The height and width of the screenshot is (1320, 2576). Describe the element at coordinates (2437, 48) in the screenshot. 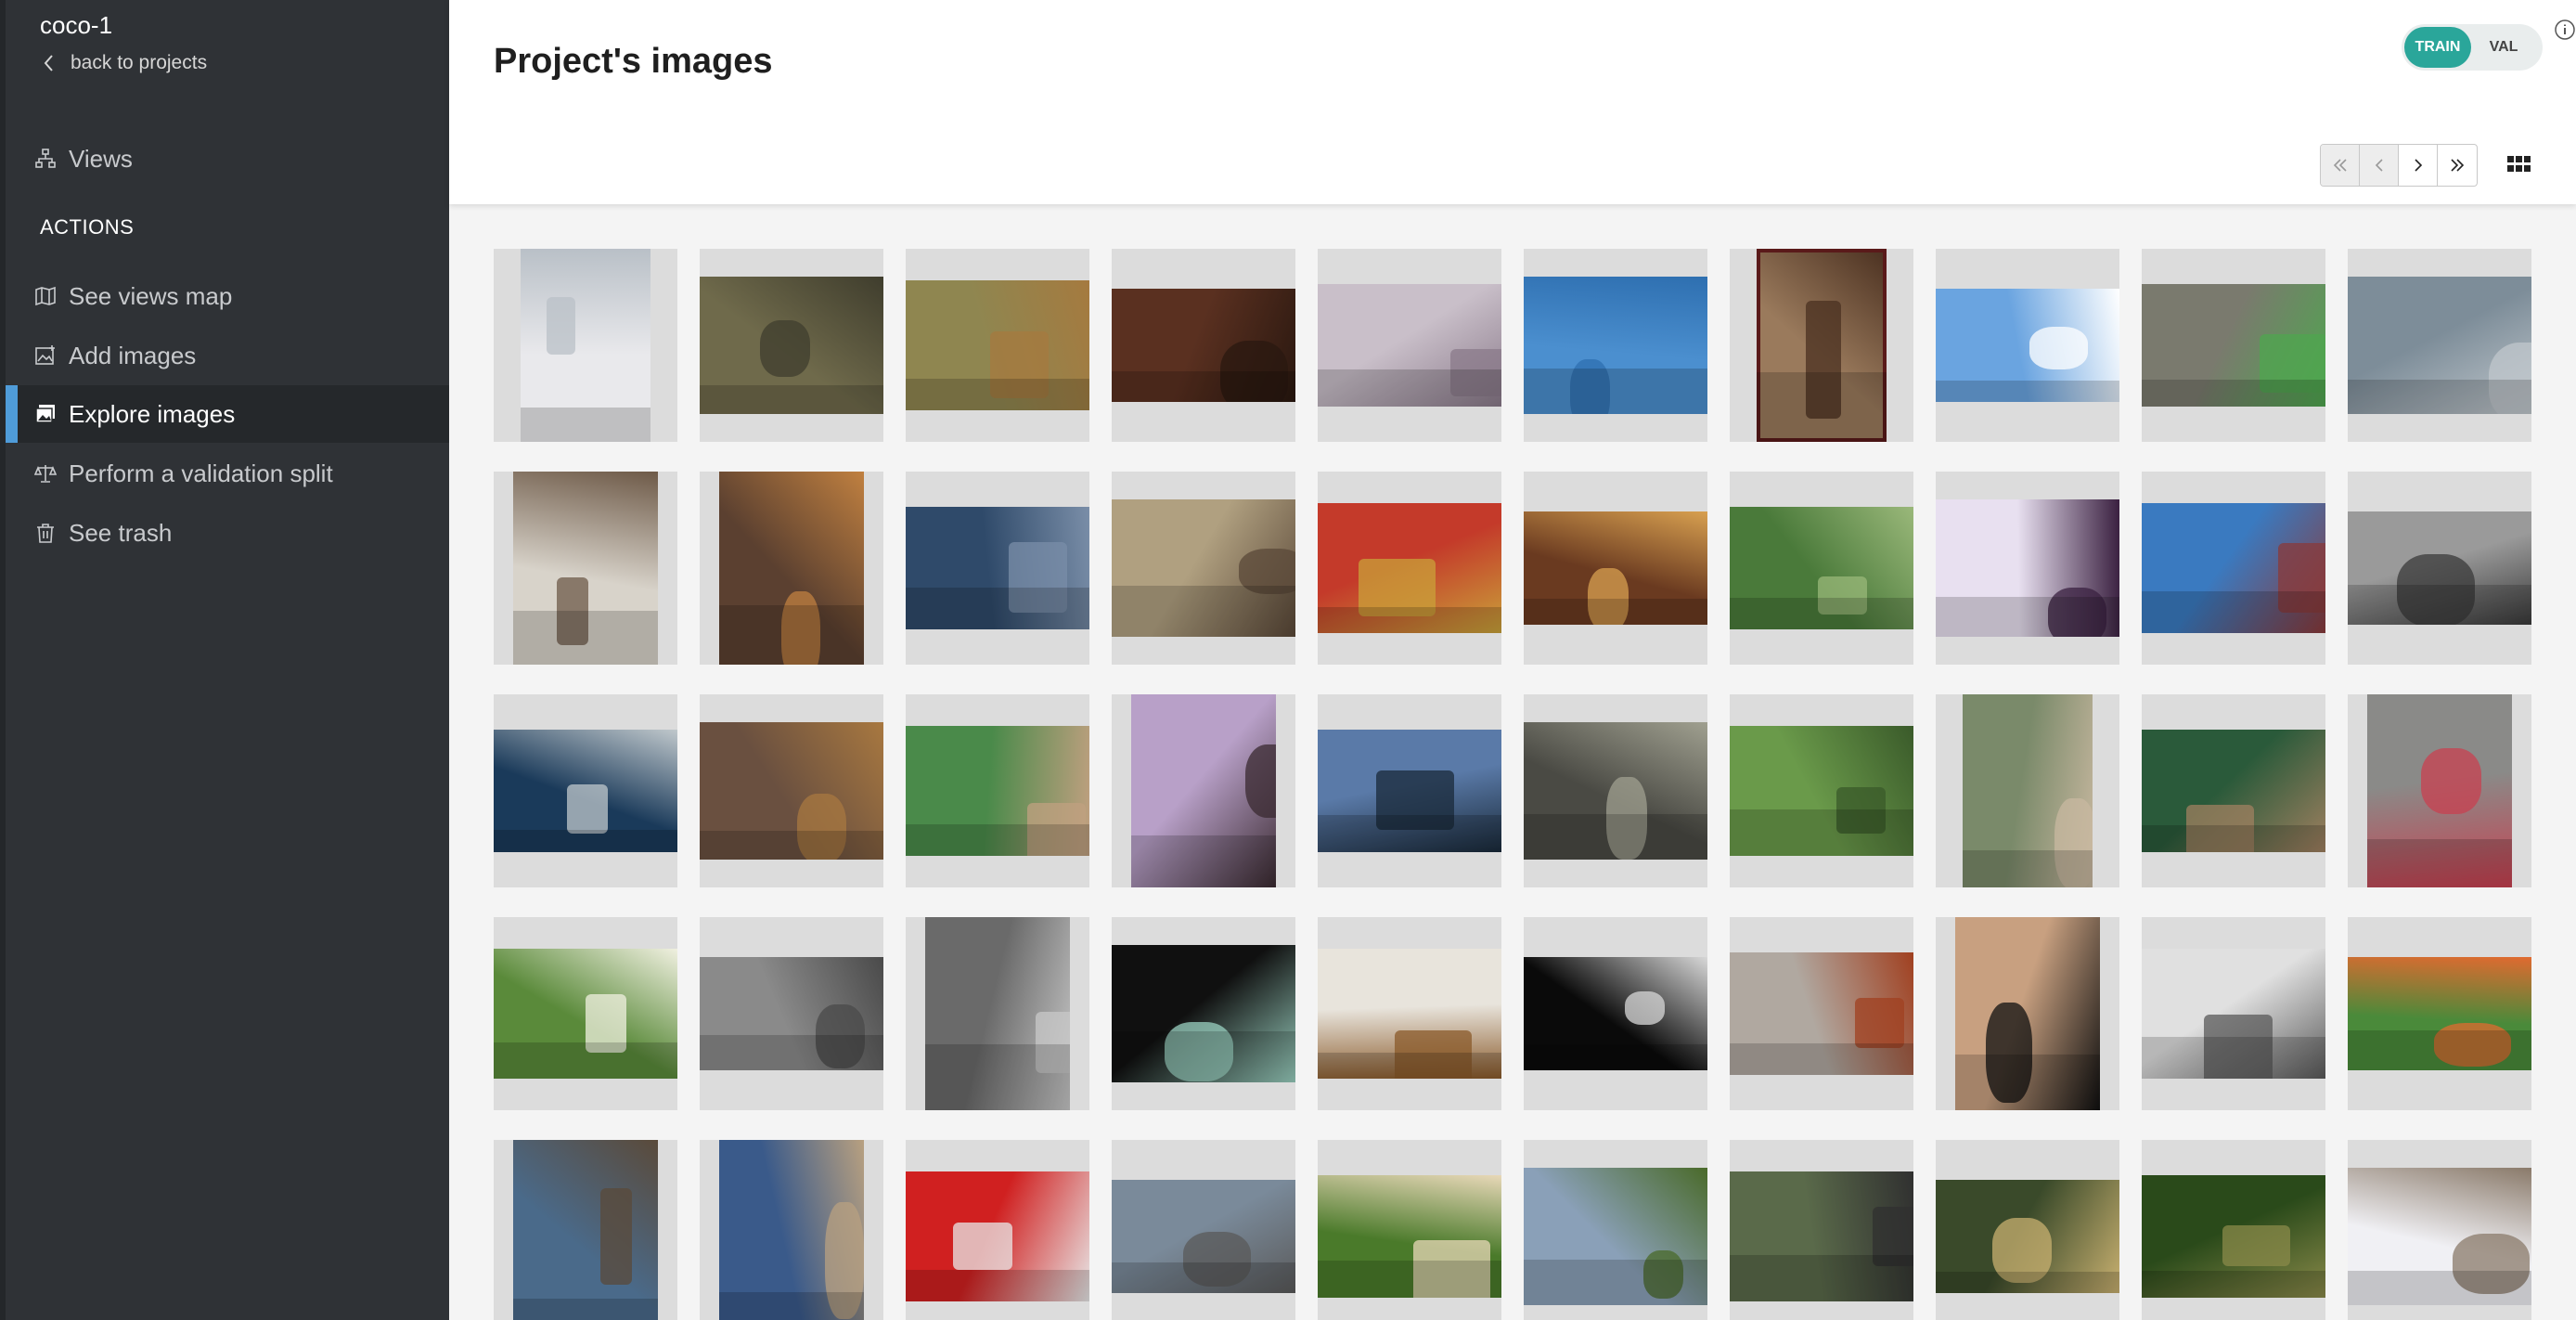

I see `train-button: TRAIN` at that location.